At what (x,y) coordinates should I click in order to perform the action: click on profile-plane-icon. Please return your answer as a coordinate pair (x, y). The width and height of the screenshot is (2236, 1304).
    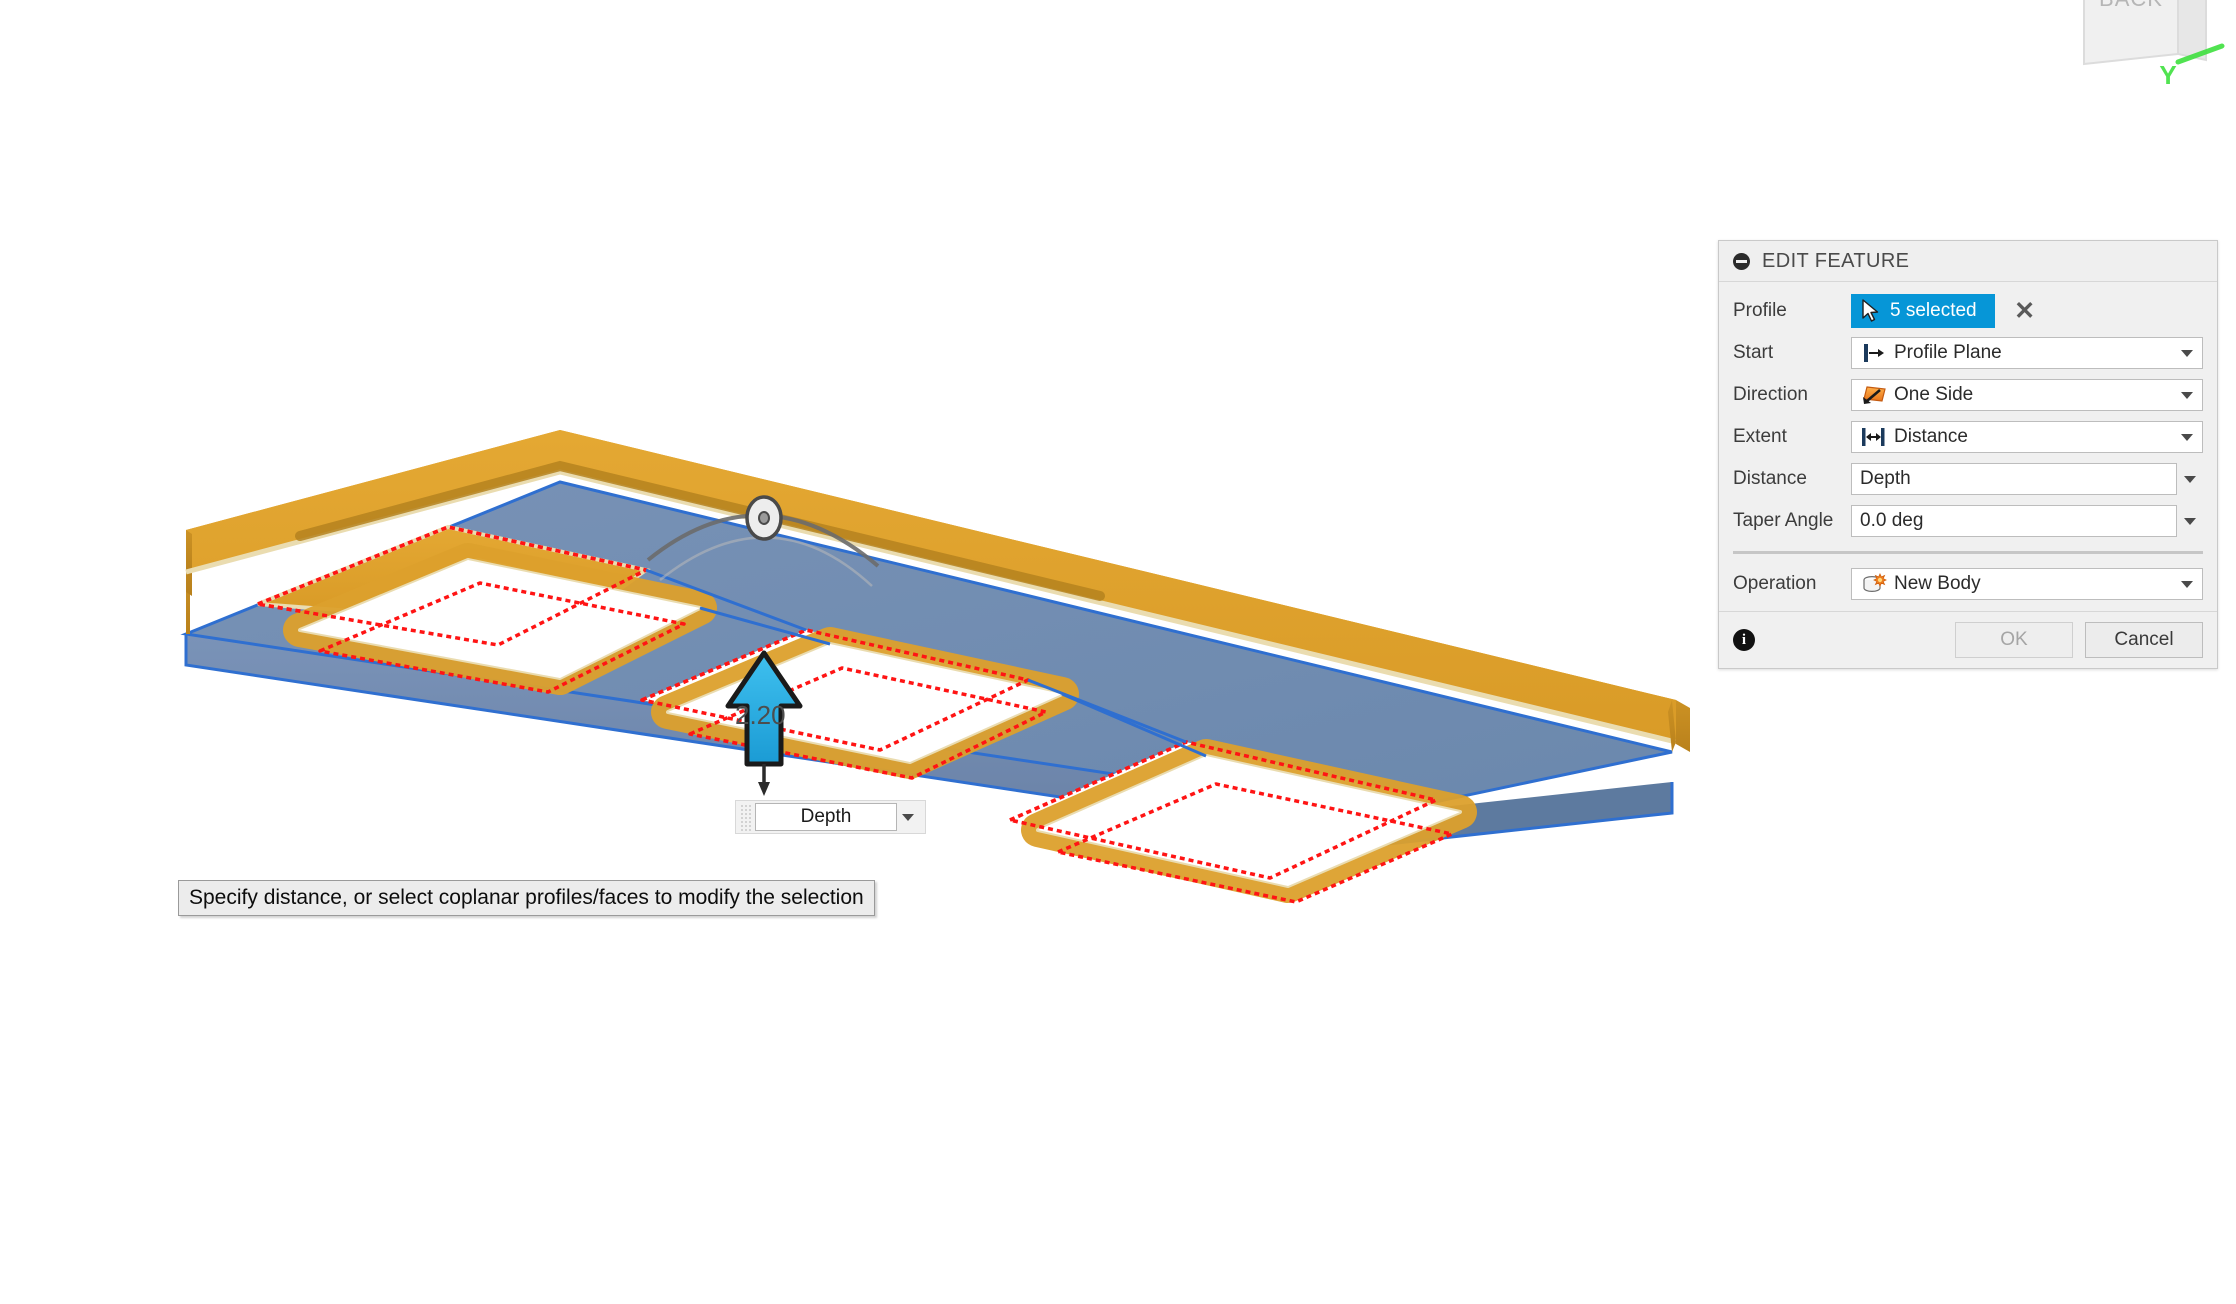
    Looking at the image, I should click on (1874, 353).